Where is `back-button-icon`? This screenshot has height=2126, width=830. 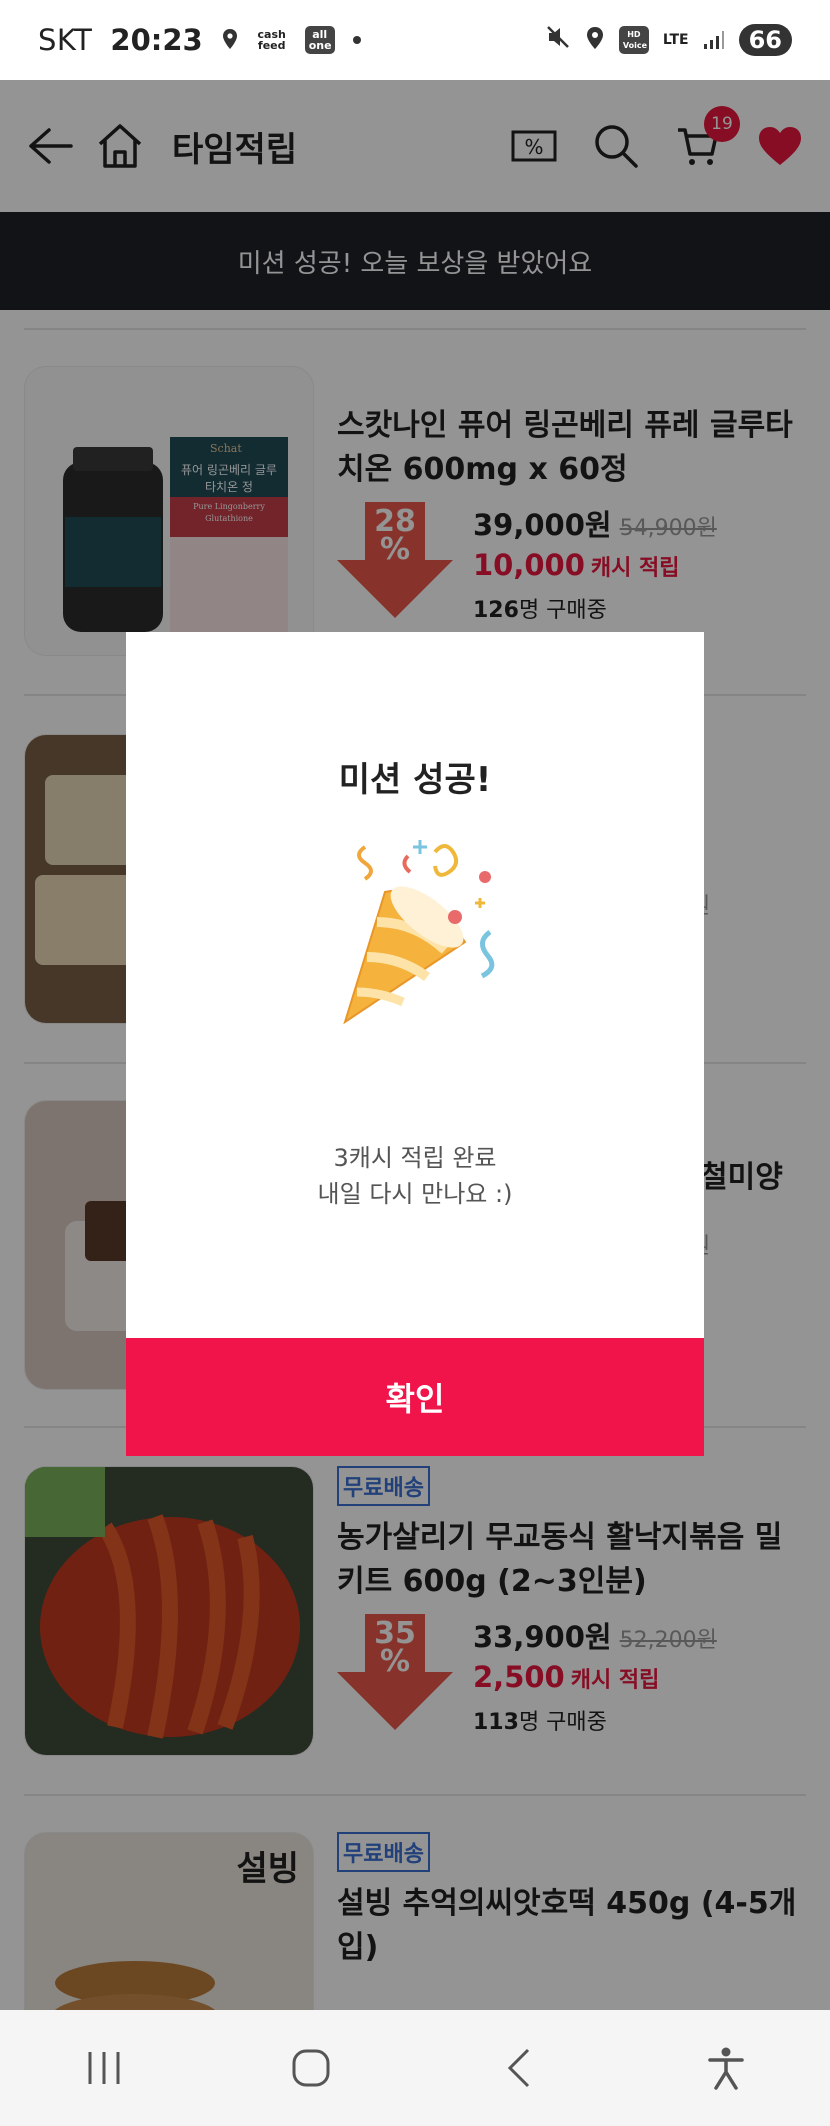
back-button-icon is located at coordinates (519, 2068).